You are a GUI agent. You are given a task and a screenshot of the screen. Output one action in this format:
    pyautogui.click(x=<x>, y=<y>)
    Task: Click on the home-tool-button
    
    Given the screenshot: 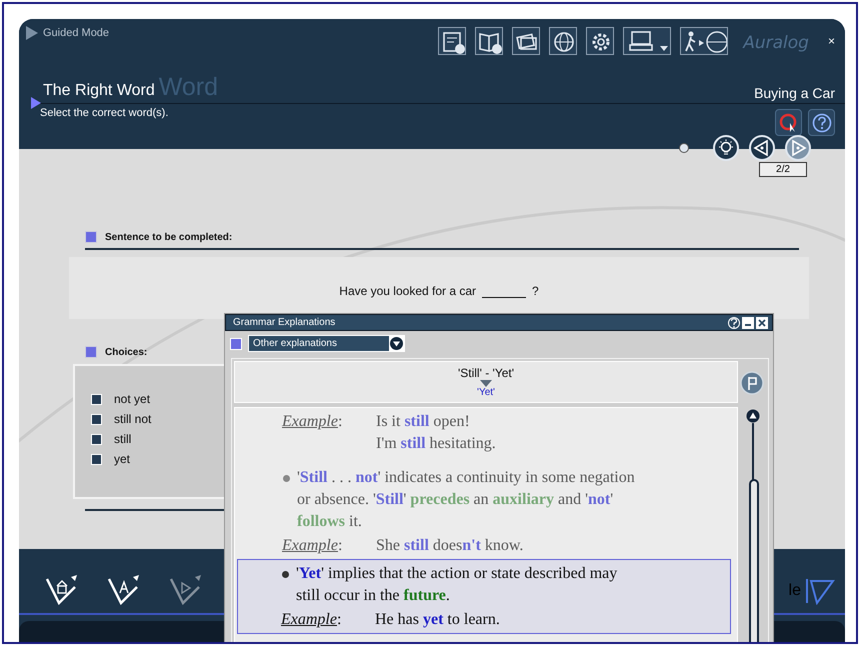 What is the action you would take?
    pyautogui.click(x=62, y=589)
    